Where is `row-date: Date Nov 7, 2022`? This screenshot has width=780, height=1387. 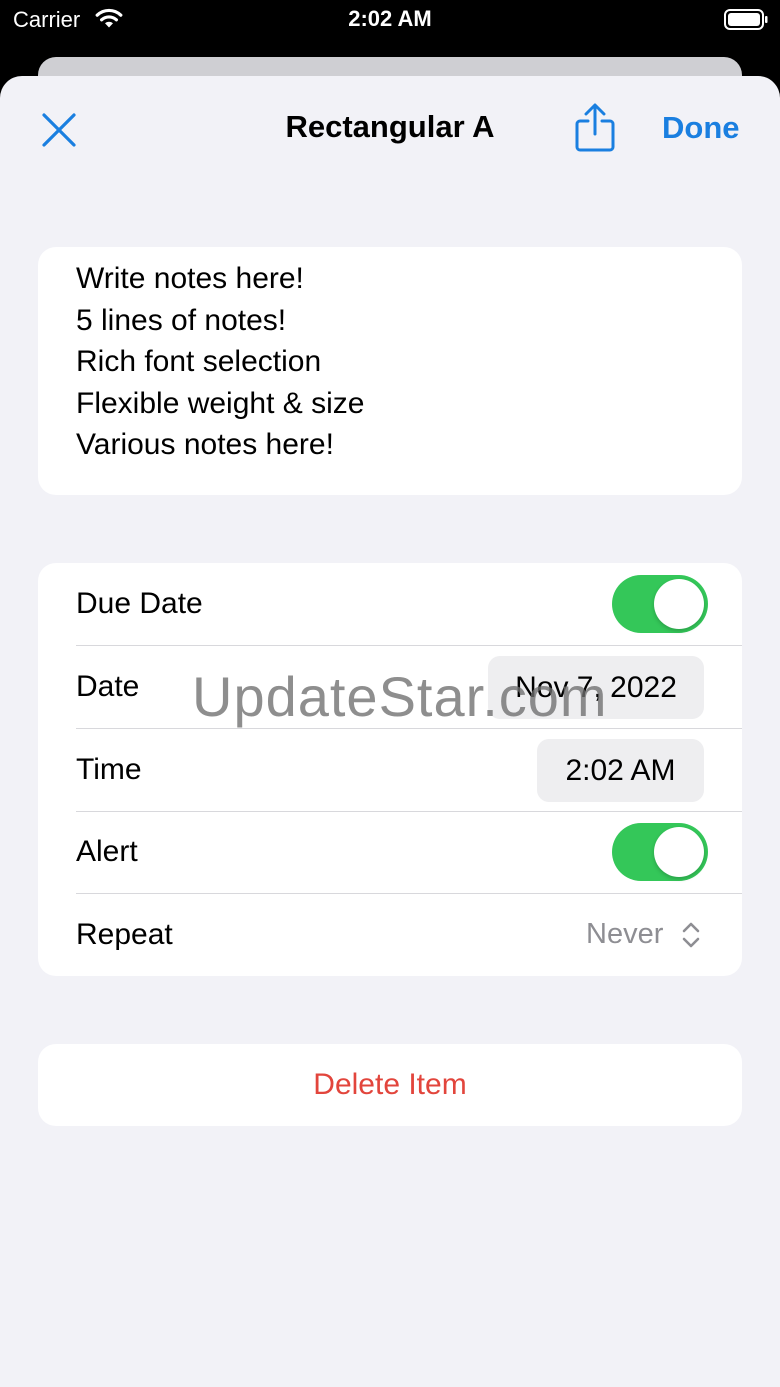
row-date: Date Nov 7, 2022 is located at coordinates (390, 687).